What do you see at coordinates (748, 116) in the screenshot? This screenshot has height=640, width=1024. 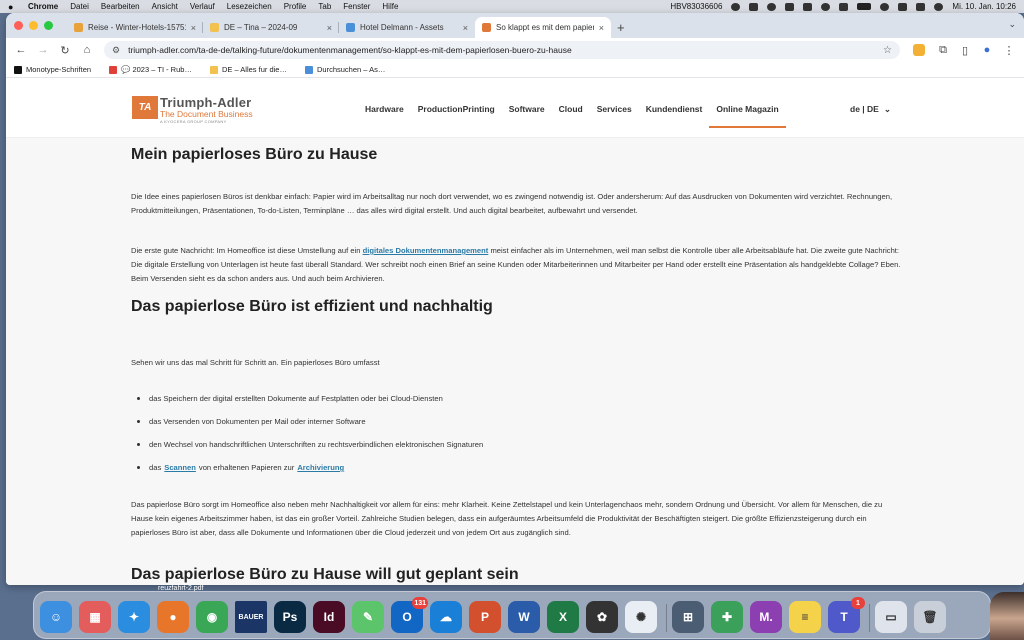 I see `nav-online-magazin: Online Magazin` at bounding box center [748, 116].